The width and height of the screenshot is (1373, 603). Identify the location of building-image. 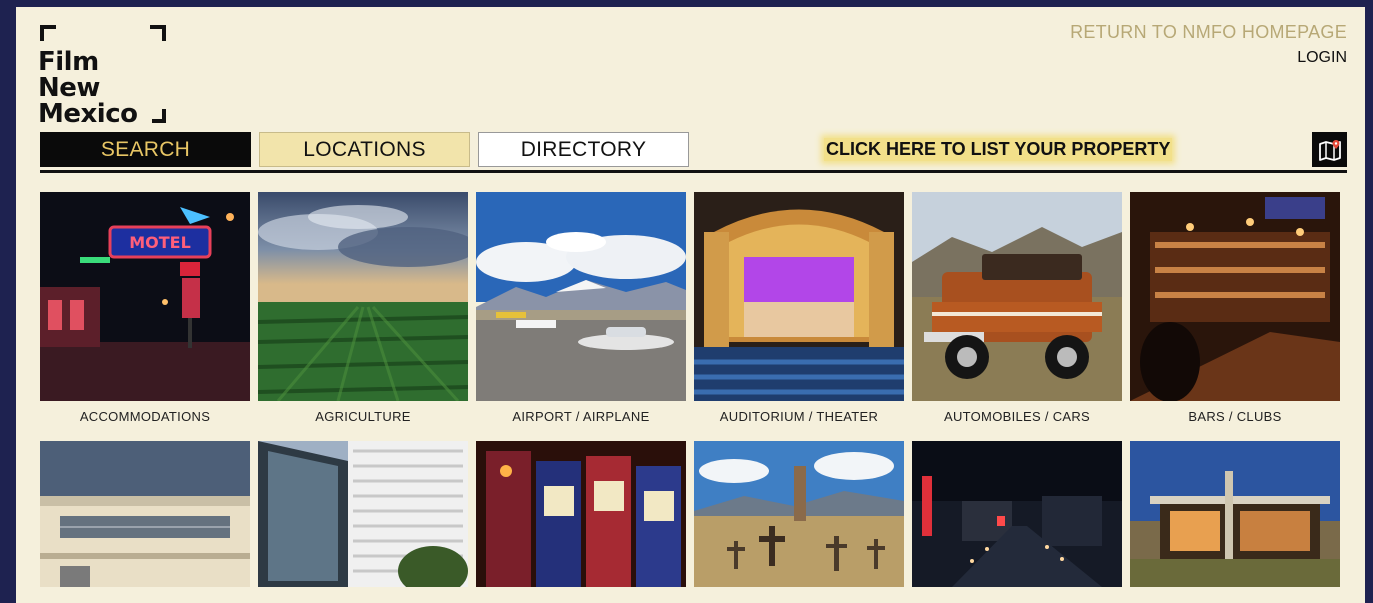
(145, 514).